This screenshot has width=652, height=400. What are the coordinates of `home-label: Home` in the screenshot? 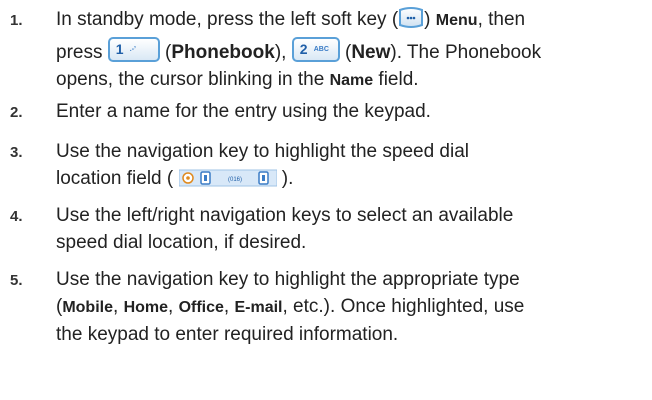 It's located at (146, 307).